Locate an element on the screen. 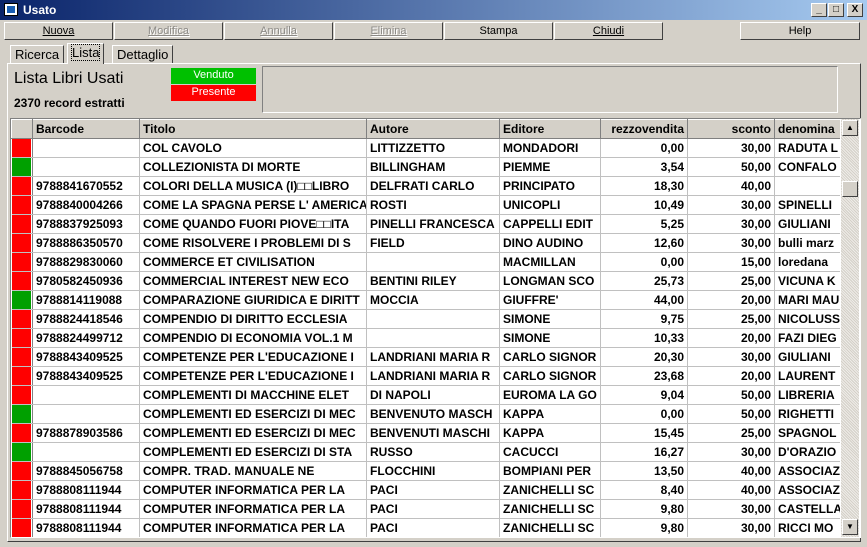  cell-barcode: 9788814119088 is located at coordinates (86, 300).